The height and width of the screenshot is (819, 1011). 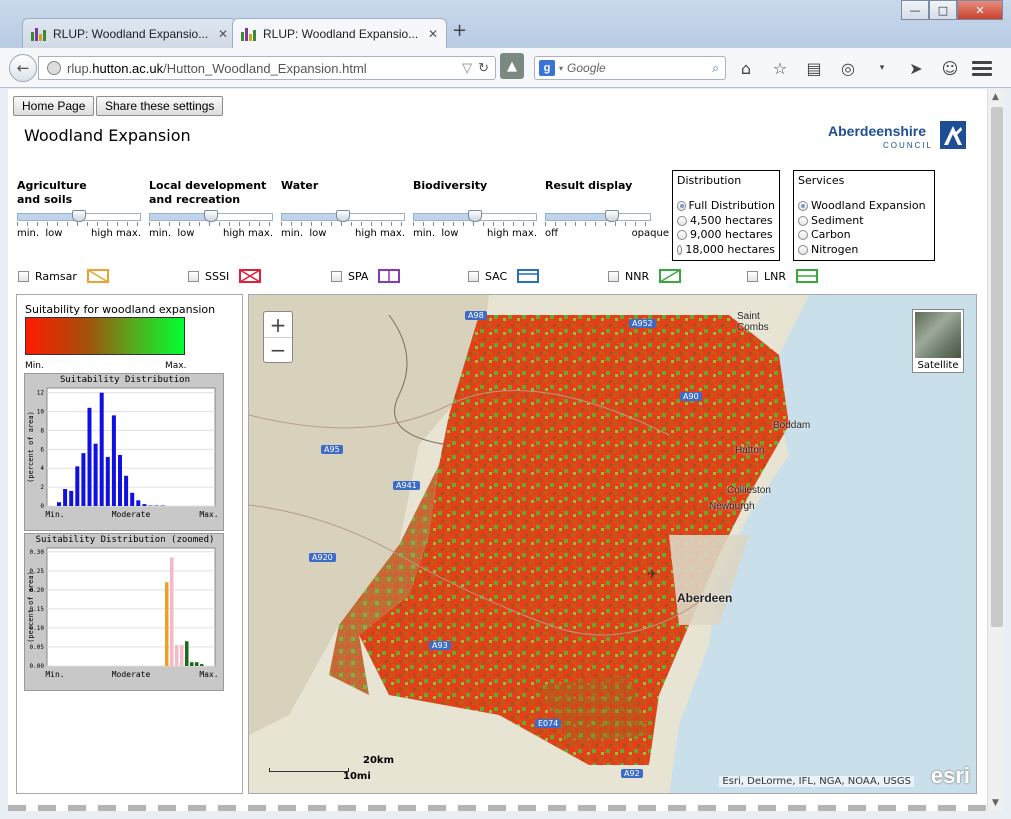 What do you see at coordinates (709, 180) in the screenshot?
I see `distribution-legend: Distribution` at bounding box center [709, 180].